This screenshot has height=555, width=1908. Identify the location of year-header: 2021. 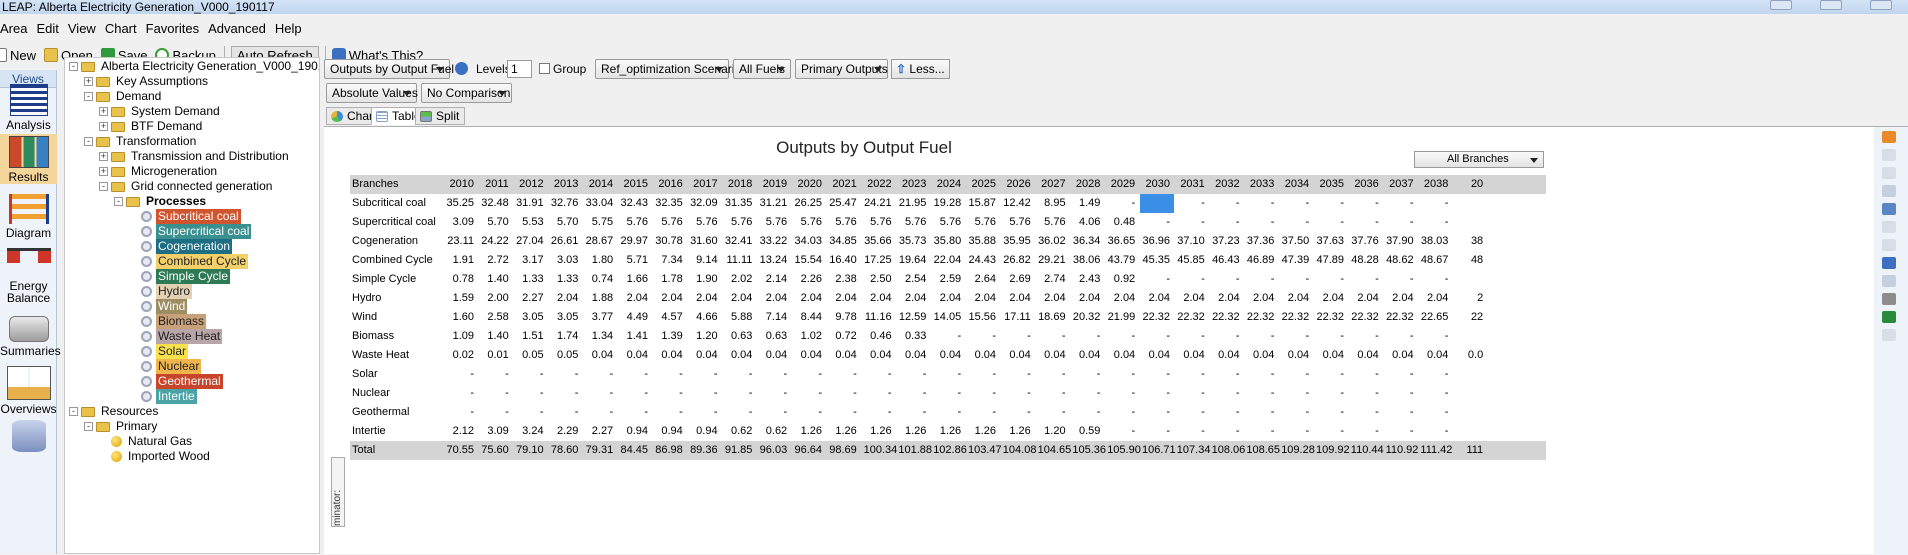
(842, 184).